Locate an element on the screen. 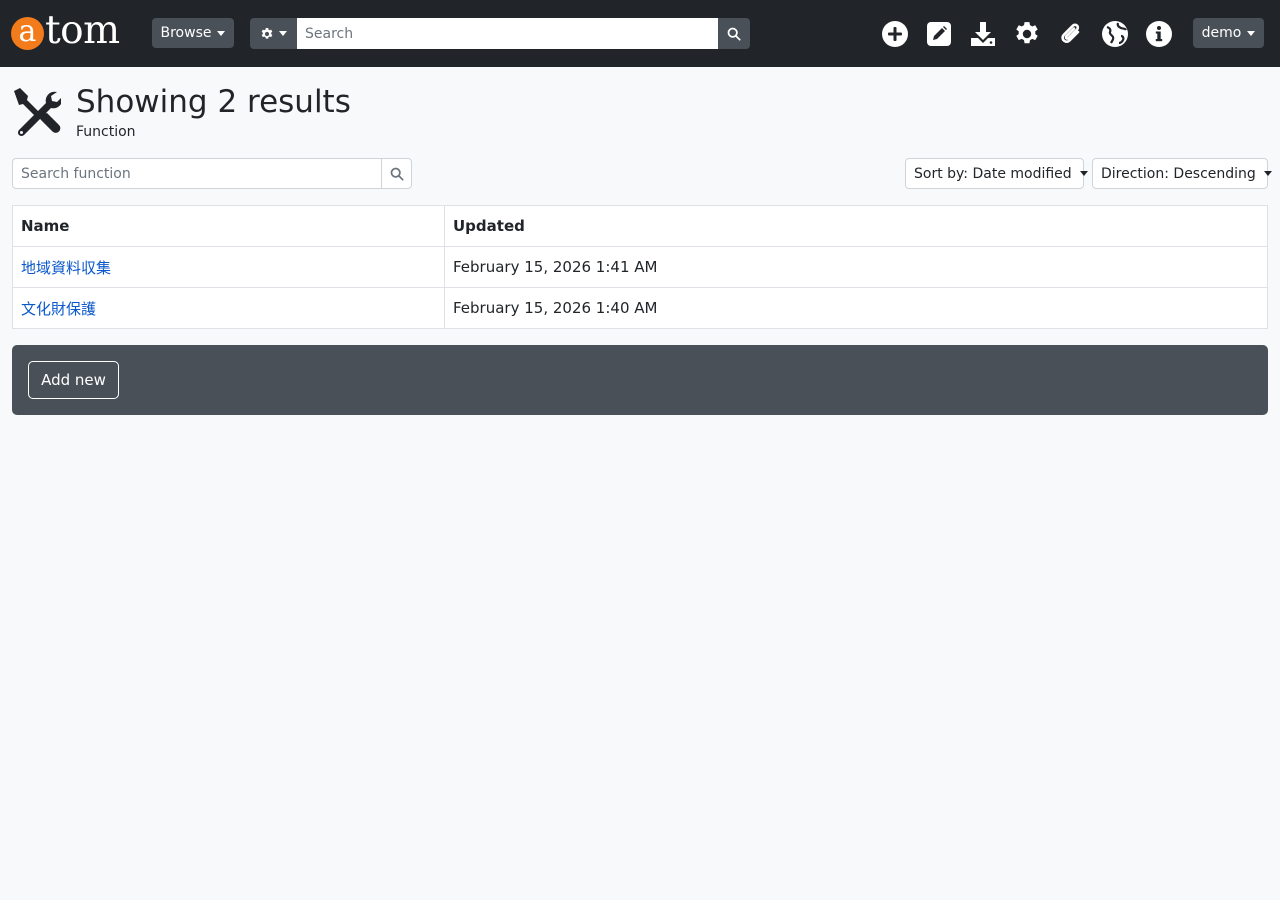  nav-icon-menu is located at coordinates (1027, 34).